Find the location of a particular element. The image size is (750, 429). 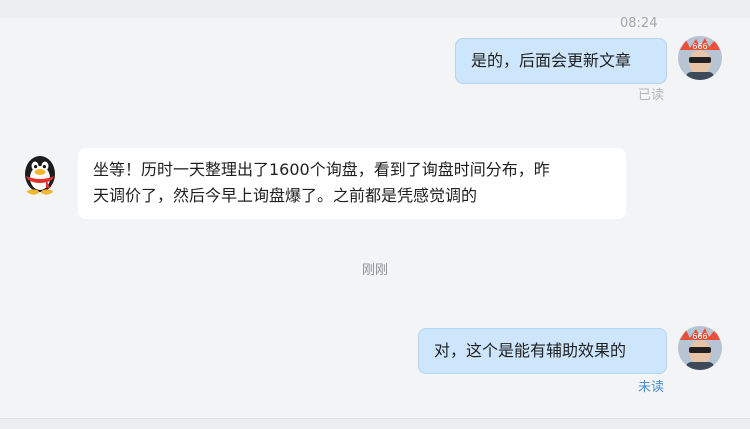

message-bubble-mine-1: 是的，后面会更新文章 is located at coordinates (561, 61).